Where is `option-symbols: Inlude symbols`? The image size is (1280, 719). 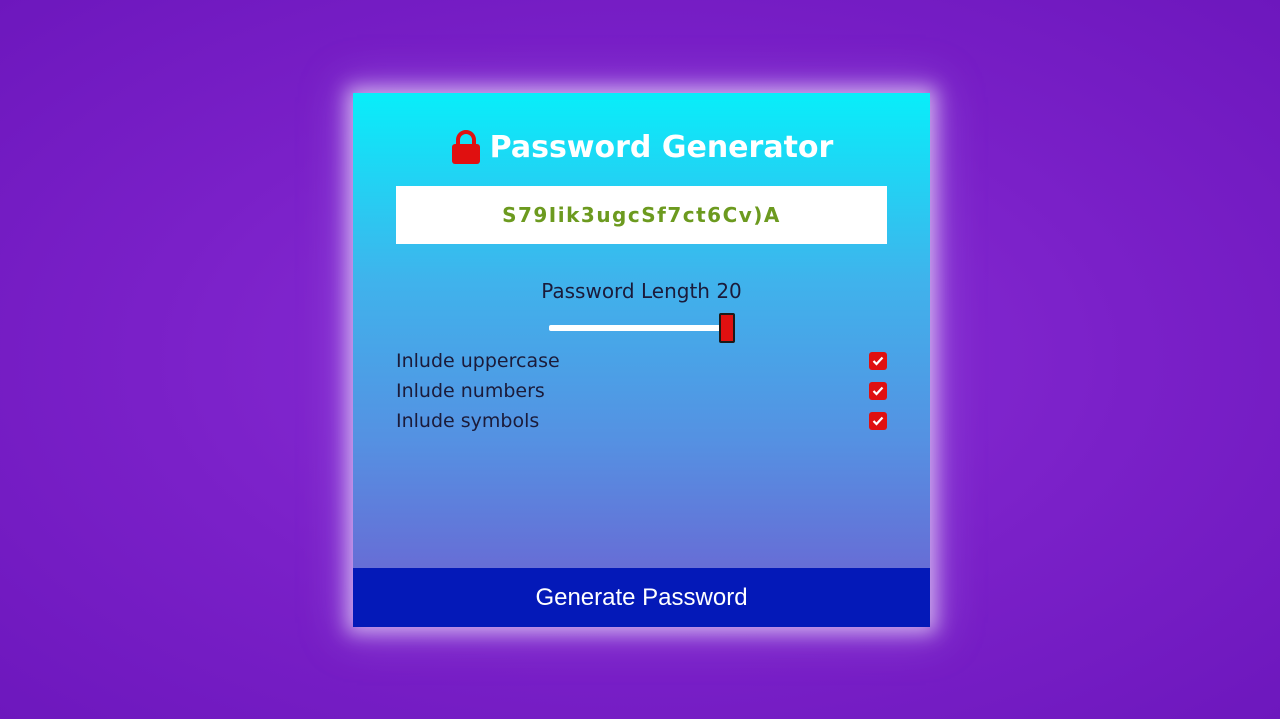
option-symbols: Inlude symbols is located at coordinates (641, 421).